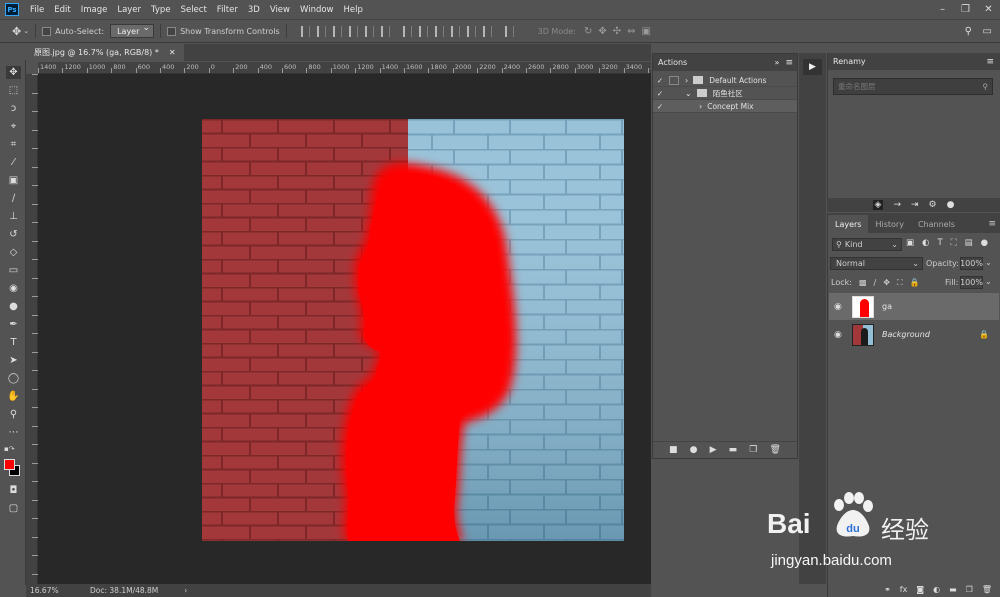  What do you see at coordinates (841, 335) in the screenshot?
I see `visibility-eye-icon: ◉` at bounding box center [841, 335].